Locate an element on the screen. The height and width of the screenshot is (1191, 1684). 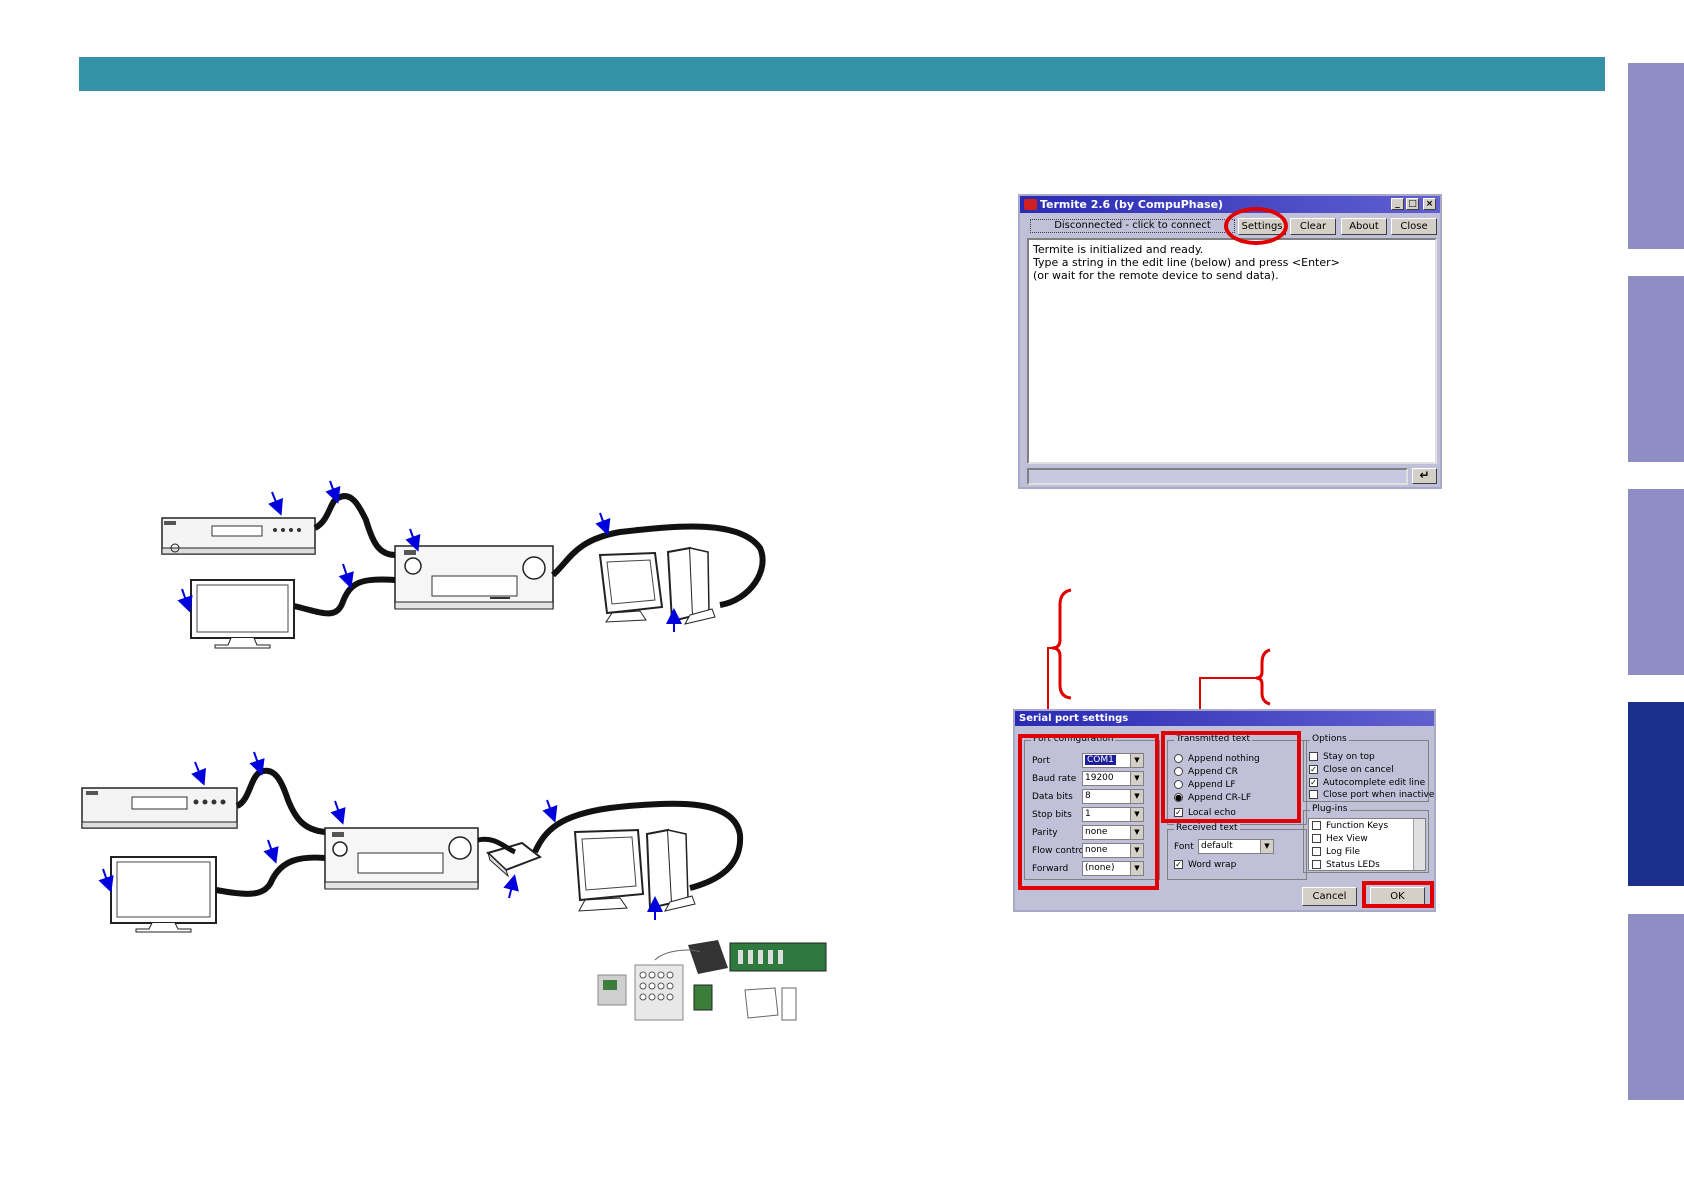
plugin-function-keys: Function Keys is located at coordinates (1350, 826).